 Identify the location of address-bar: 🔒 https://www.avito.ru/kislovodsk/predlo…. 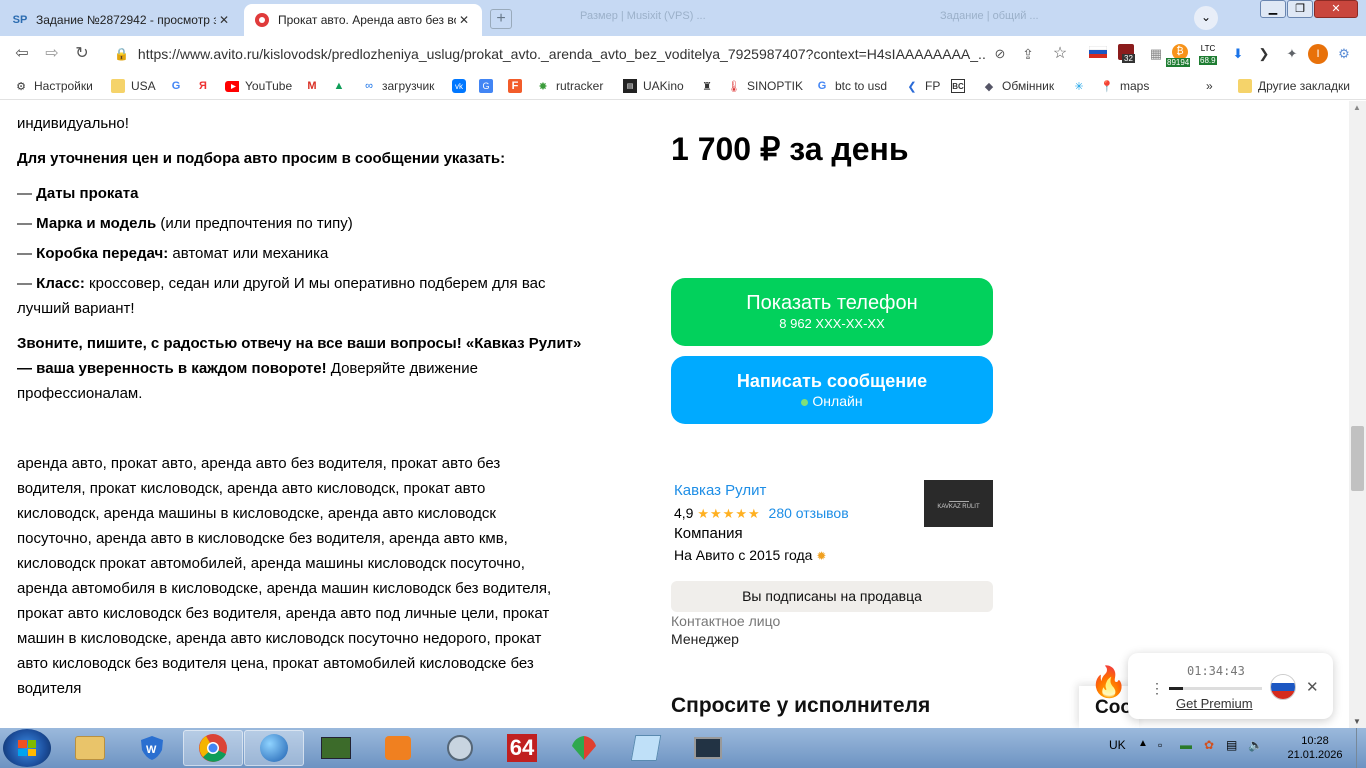
(547, 54).